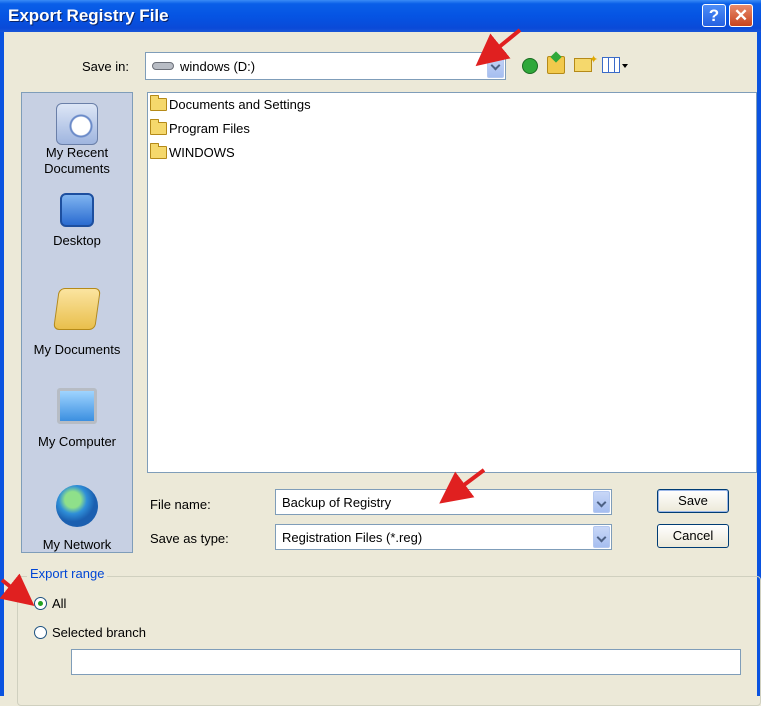  Describe the element at coordinates (17, 589) in the screenshot. I see `annotation-arrow-all` at that location.